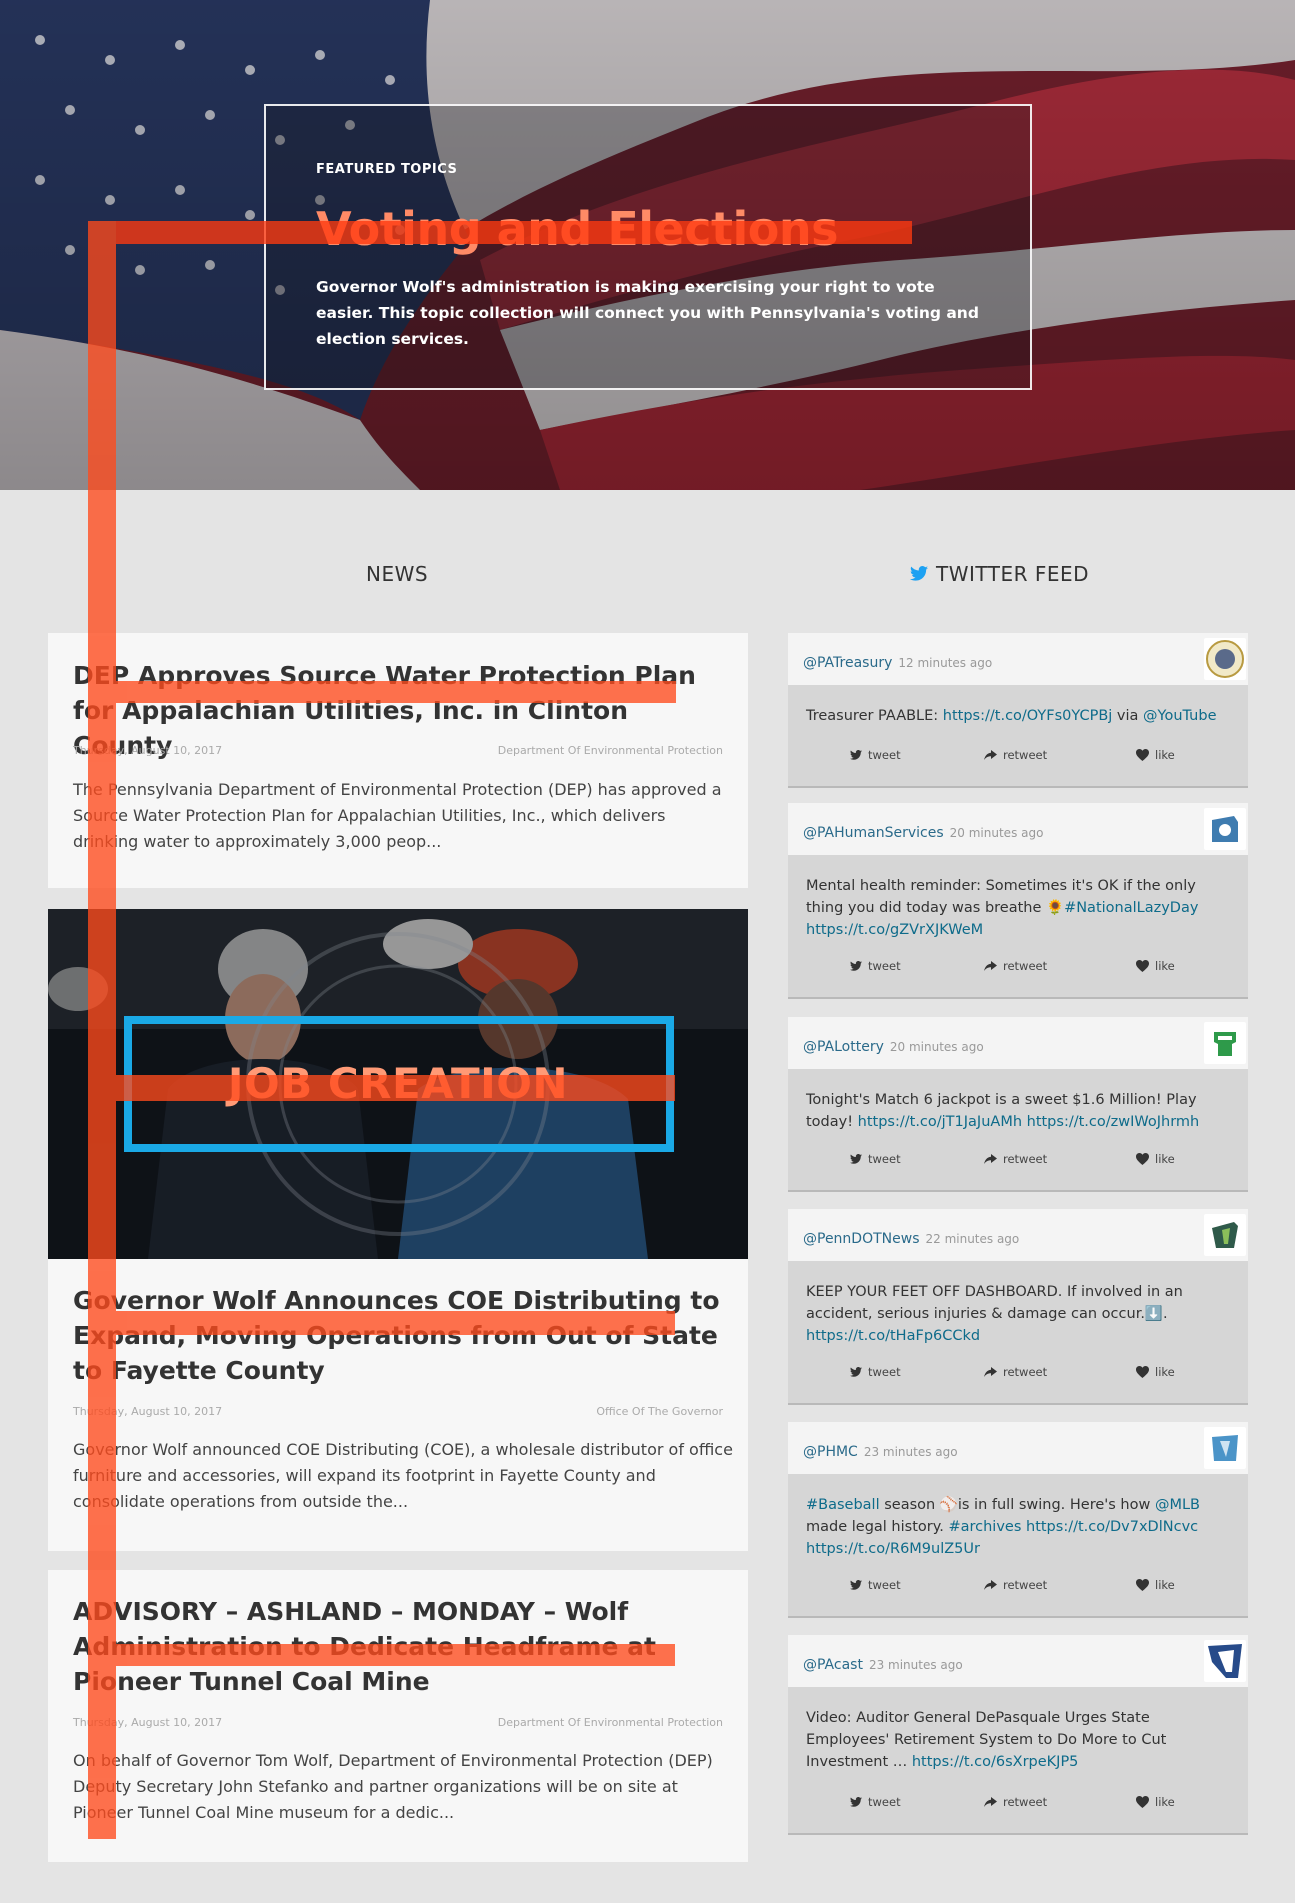 The width and height of the screenshot is (1295, 1903). I want to click on tweet-user-handle: @PennDOTNews, so click(861, 1239).